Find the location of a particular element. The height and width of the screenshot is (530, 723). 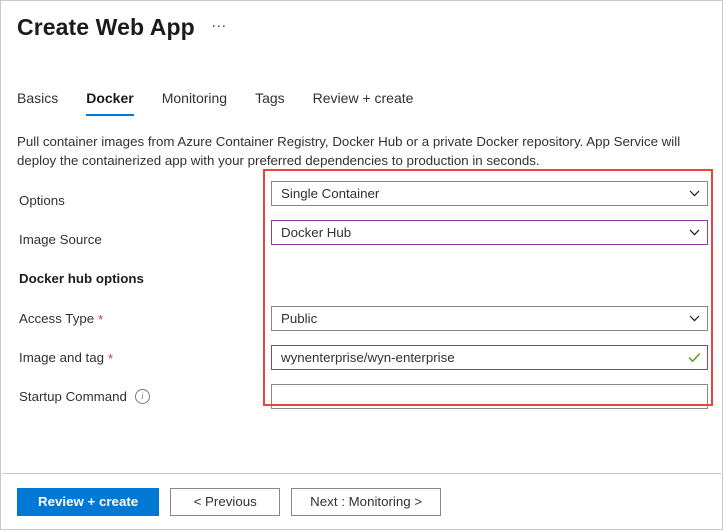

label-access-type: Access Type * is located at coordinates (61, 319).